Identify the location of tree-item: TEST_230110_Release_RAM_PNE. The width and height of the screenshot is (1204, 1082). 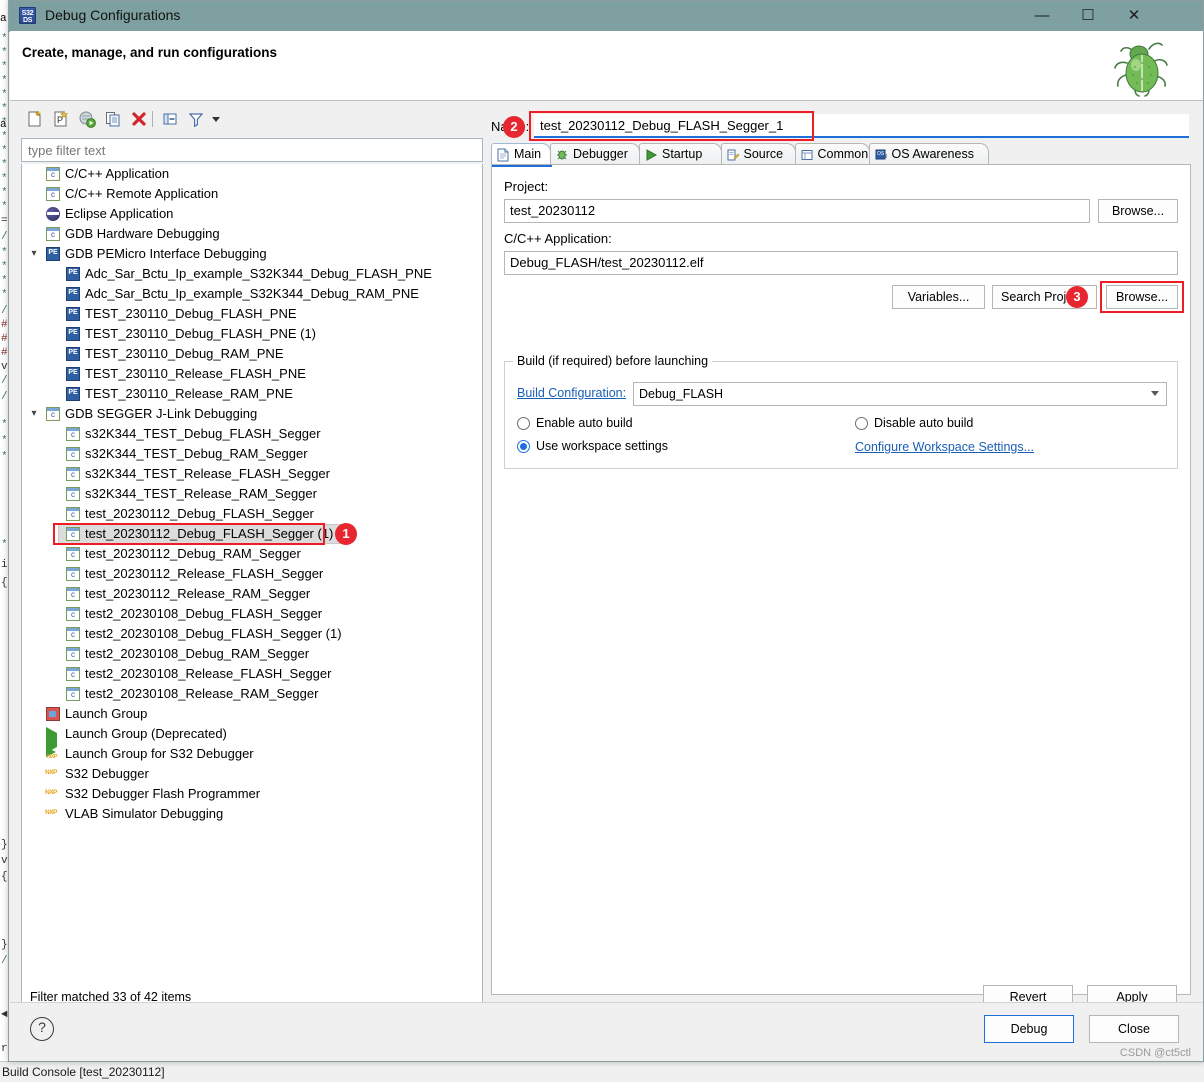
(252, 394).